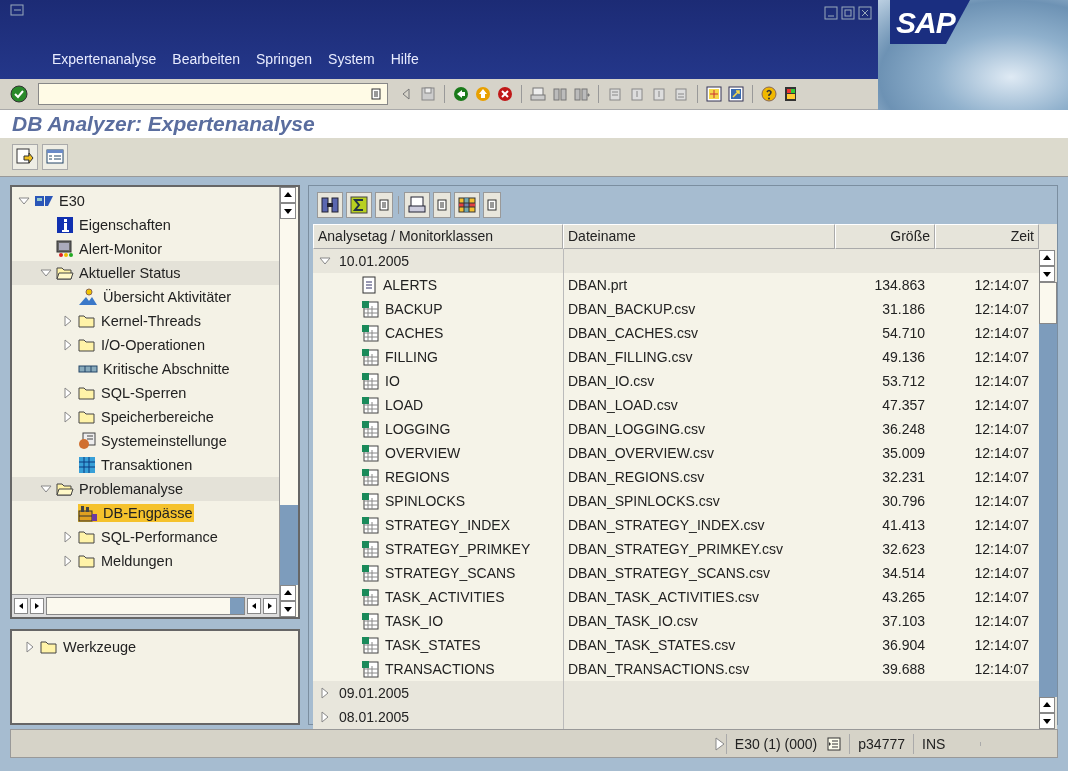 This screenshot has height=771, width=1068. I want to click on settings-icon, so click(87, 441).